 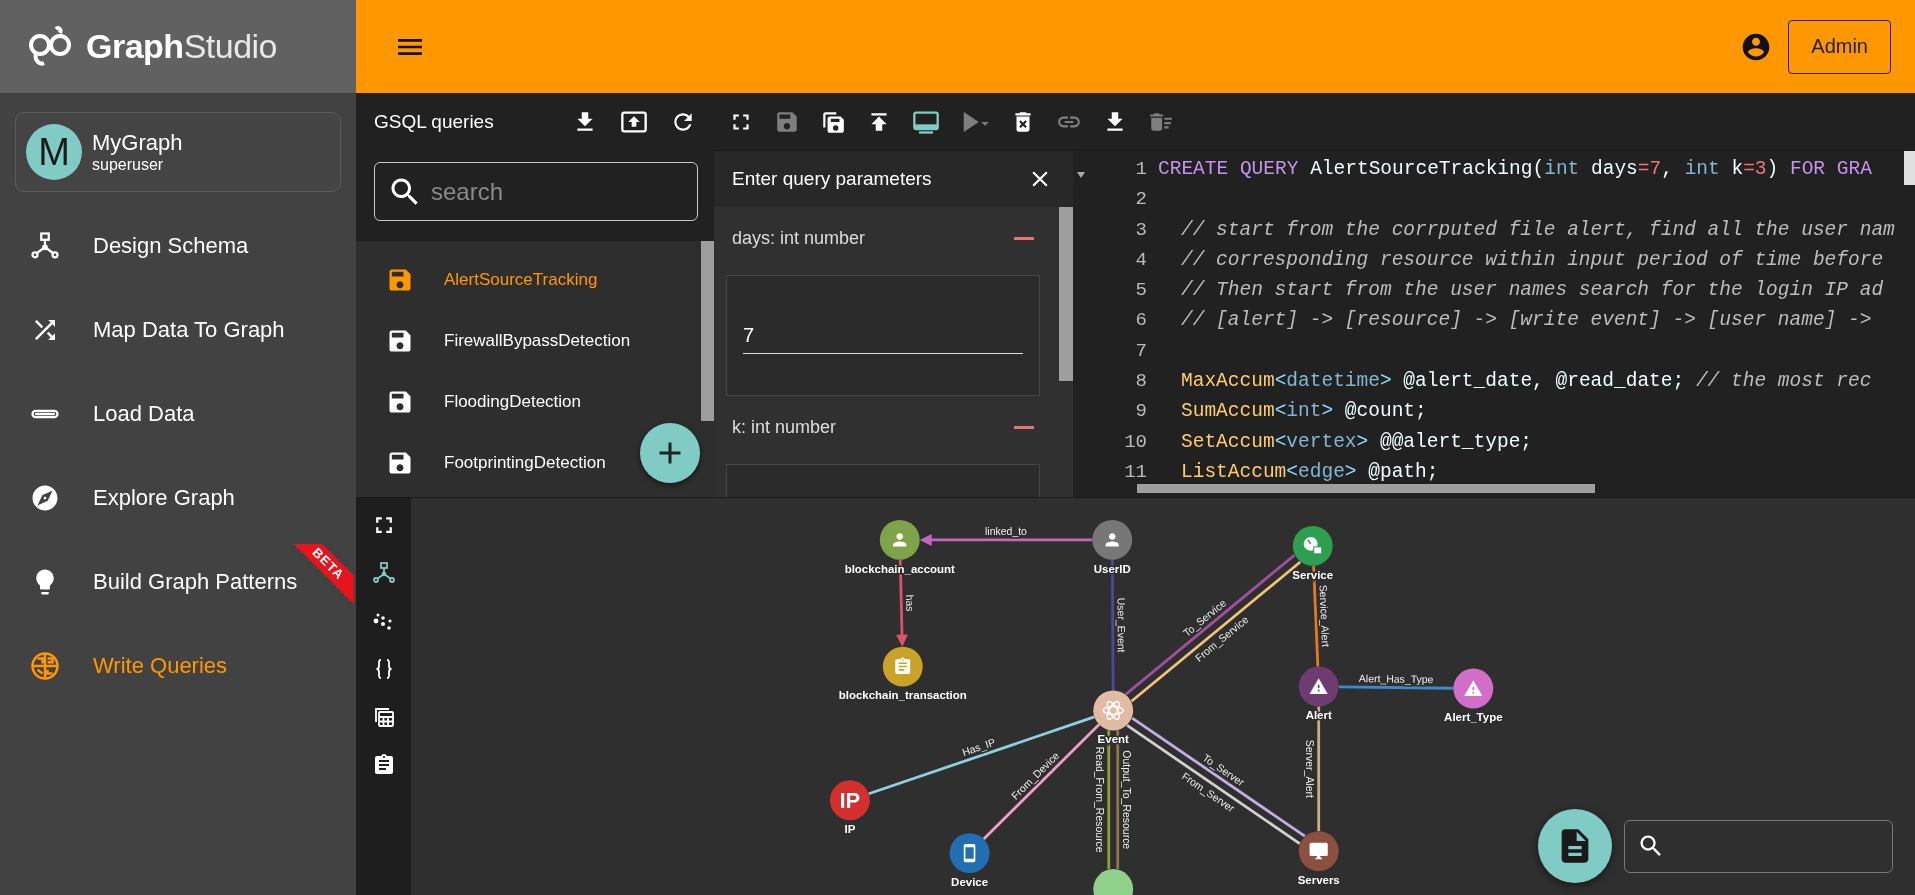 What do you see at coordinates (1310, 472) in the screenshot?
I see `code-line: ListAccum<edge> @path;` at bounding box center [1310, 472].